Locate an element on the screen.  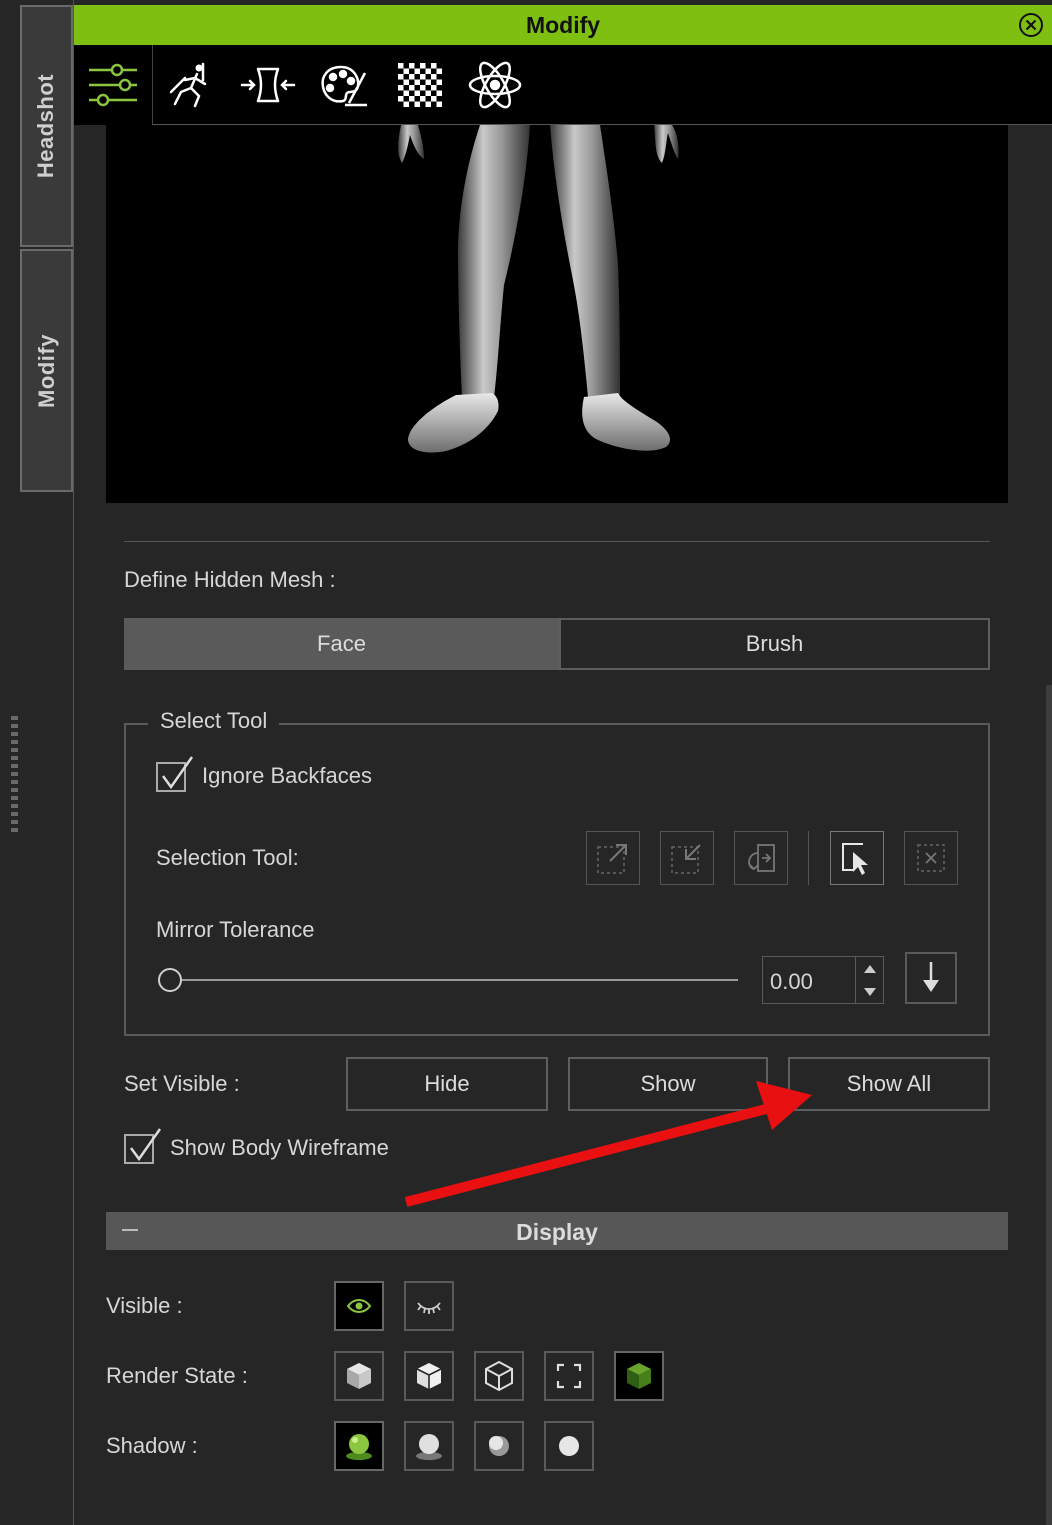
annotation-arrow-head is located at coordinates (784, 1105).